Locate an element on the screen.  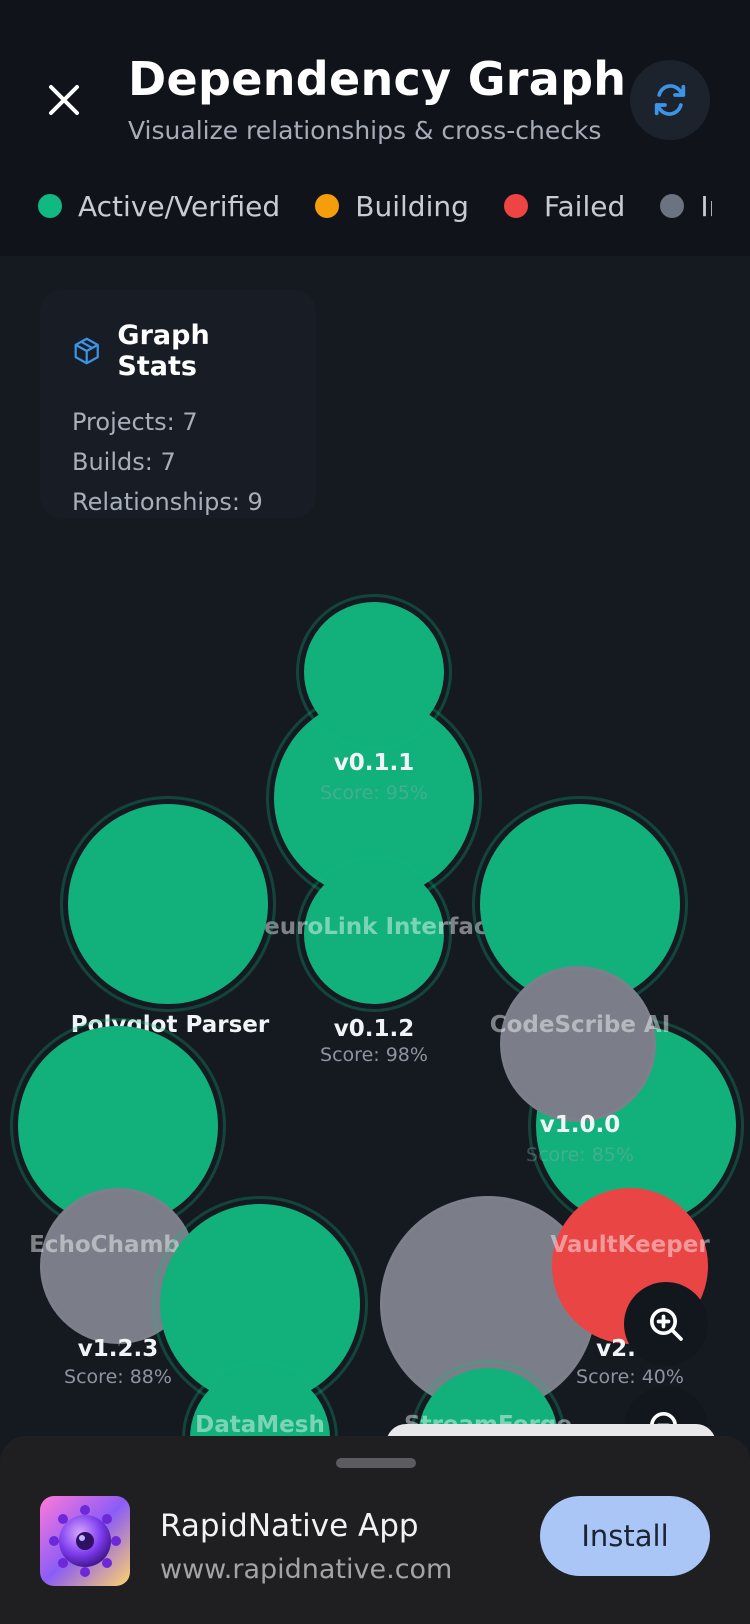
page-title: Dependency Graph is located at coordinates (377, 79).